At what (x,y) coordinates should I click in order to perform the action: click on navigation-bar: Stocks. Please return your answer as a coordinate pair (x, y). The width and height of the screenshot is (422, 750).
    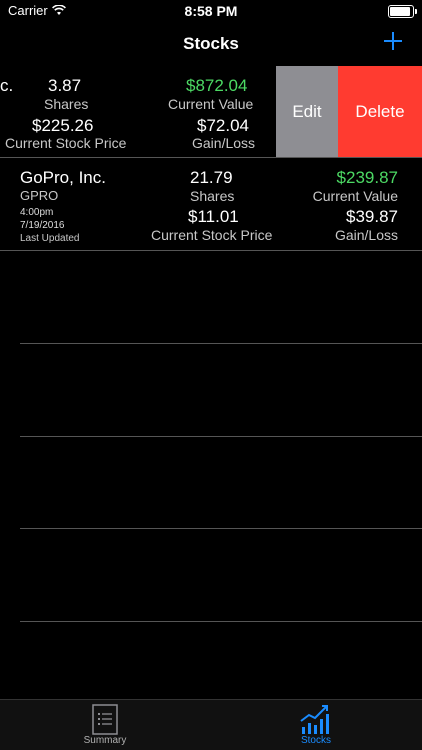
    Looking at the image, I should click on (211, 44).